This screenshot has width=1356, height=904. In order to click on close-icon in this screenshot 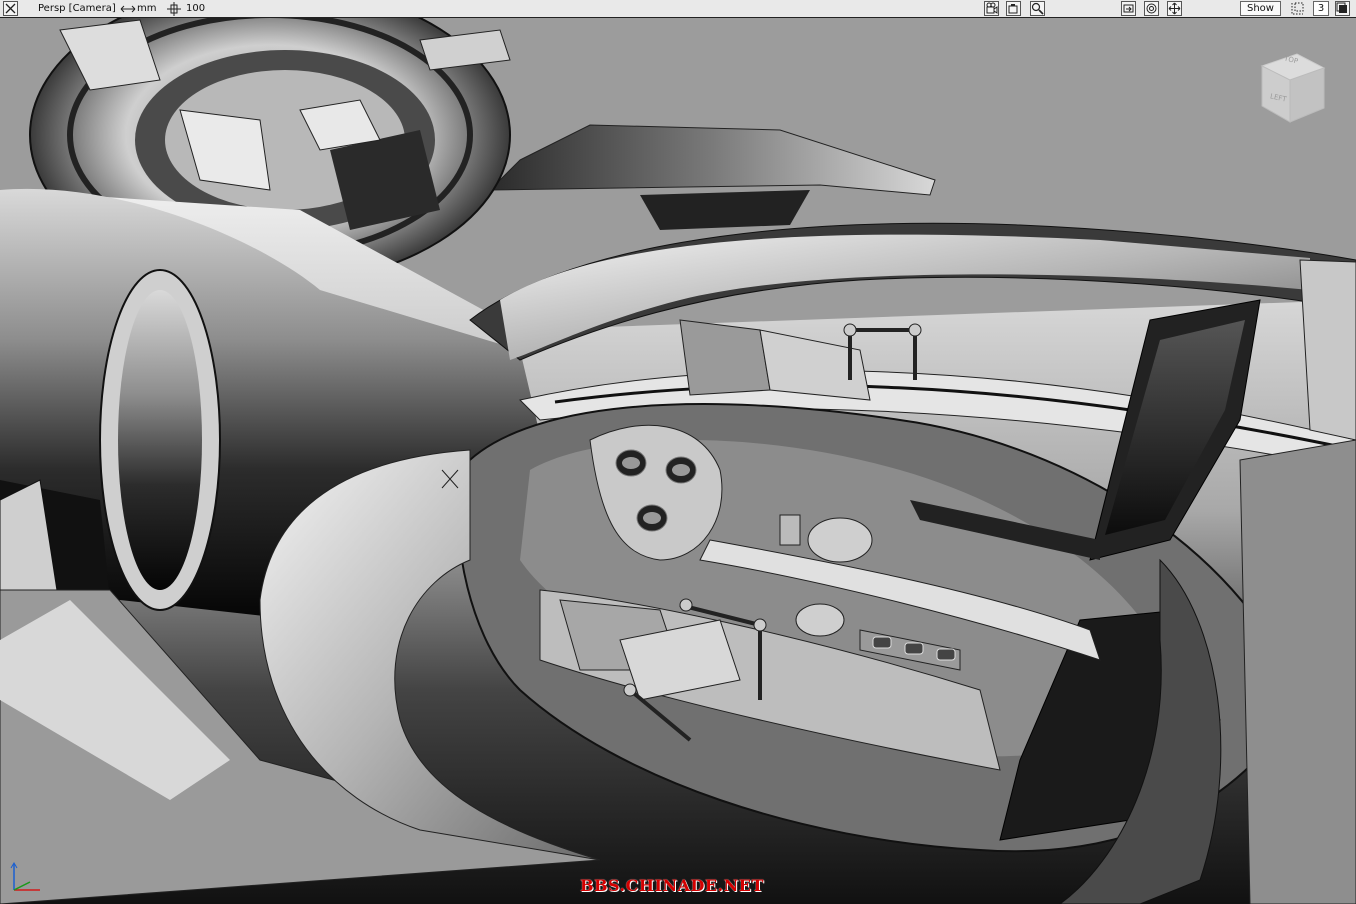, I will do `click(10, 8)`.